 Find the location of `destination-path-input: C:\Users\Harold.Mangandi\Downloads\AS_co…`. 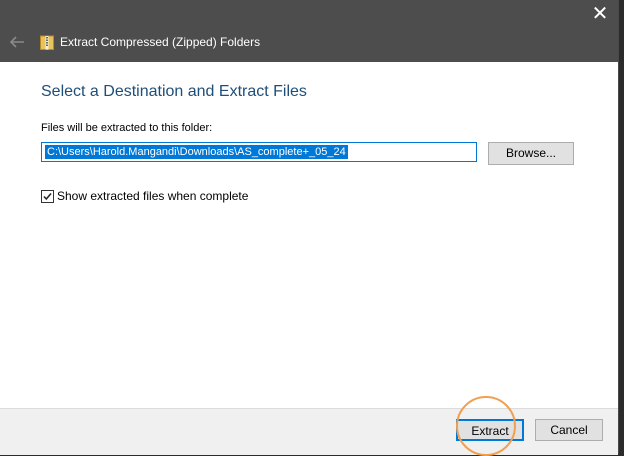

destination-path-input: C:\Users\Harold.Mangandi\Downloads\AS_co… is located at coordinates (259, 152).